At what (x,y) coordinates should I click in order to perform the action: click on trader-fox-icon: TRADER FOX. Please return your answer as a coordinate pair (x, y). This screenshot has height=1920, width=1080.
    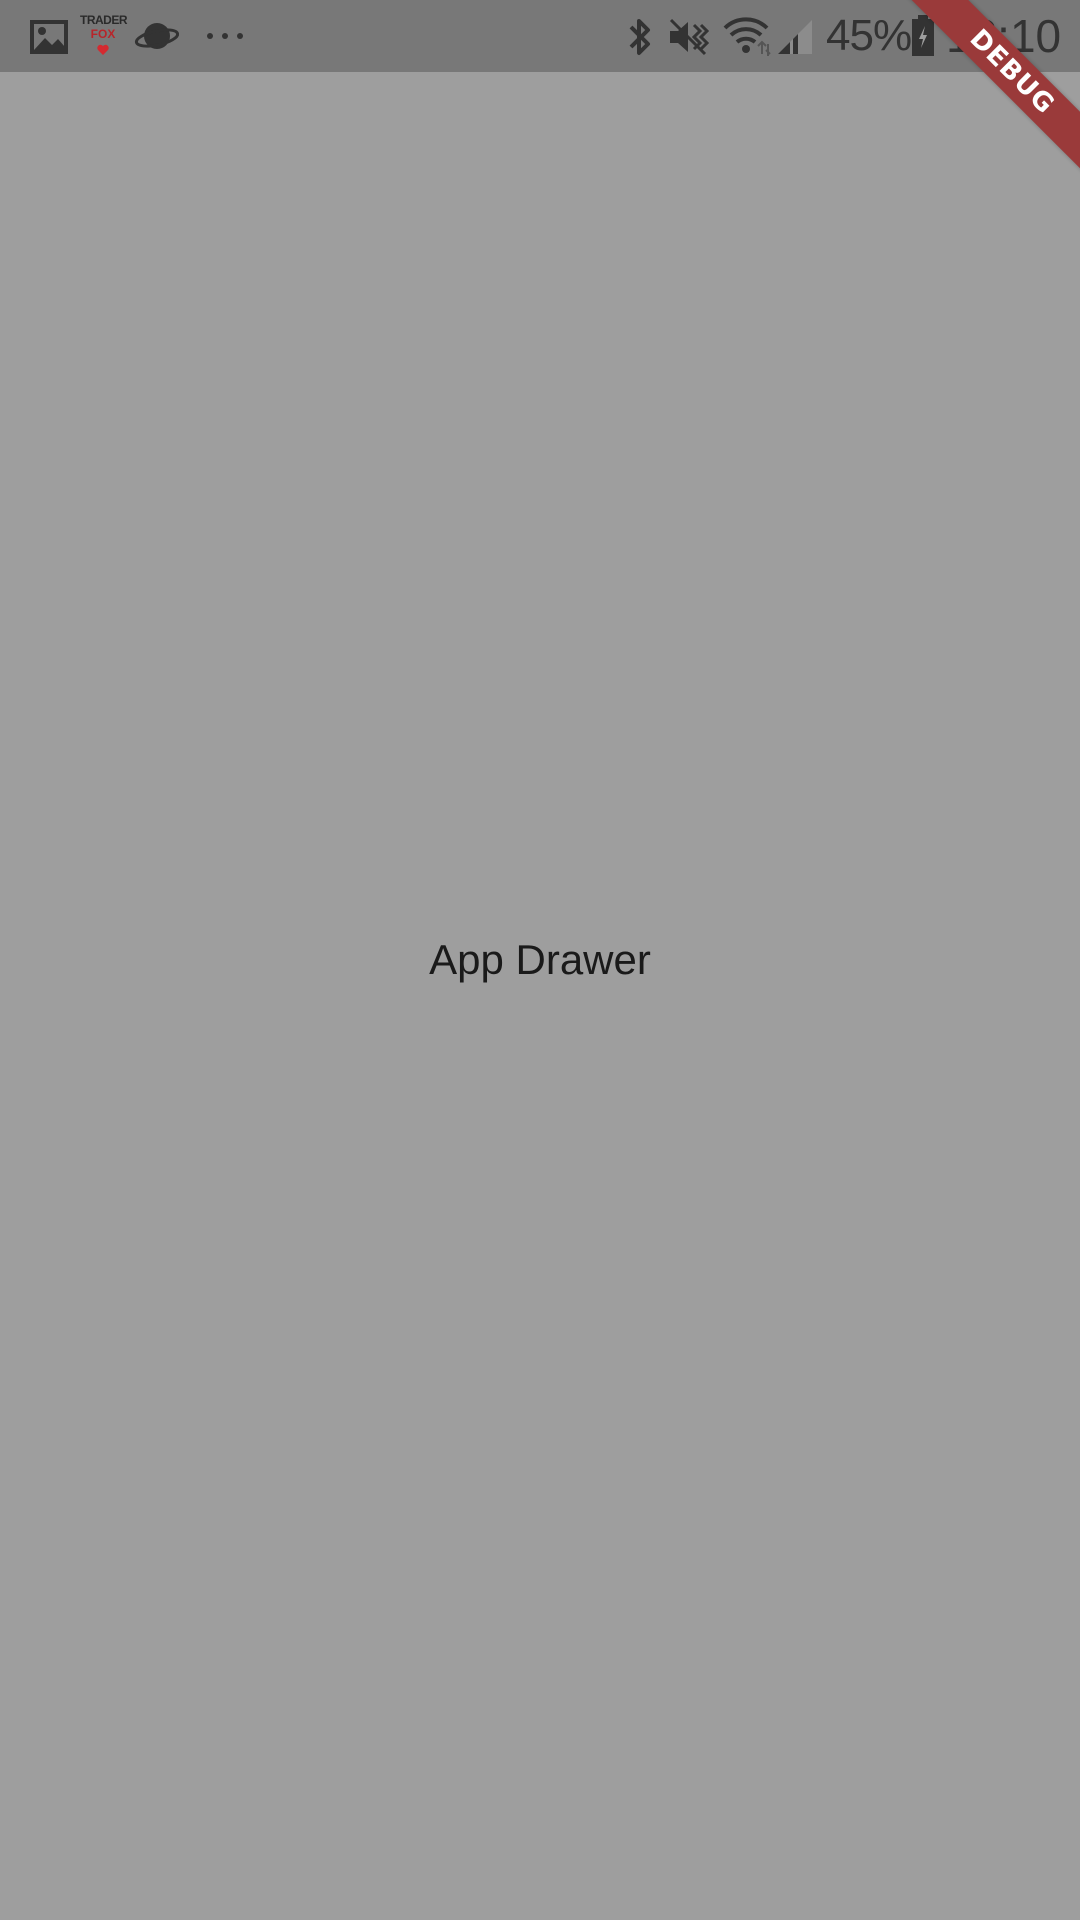
    Looking at the image, I should click on (104, 36).